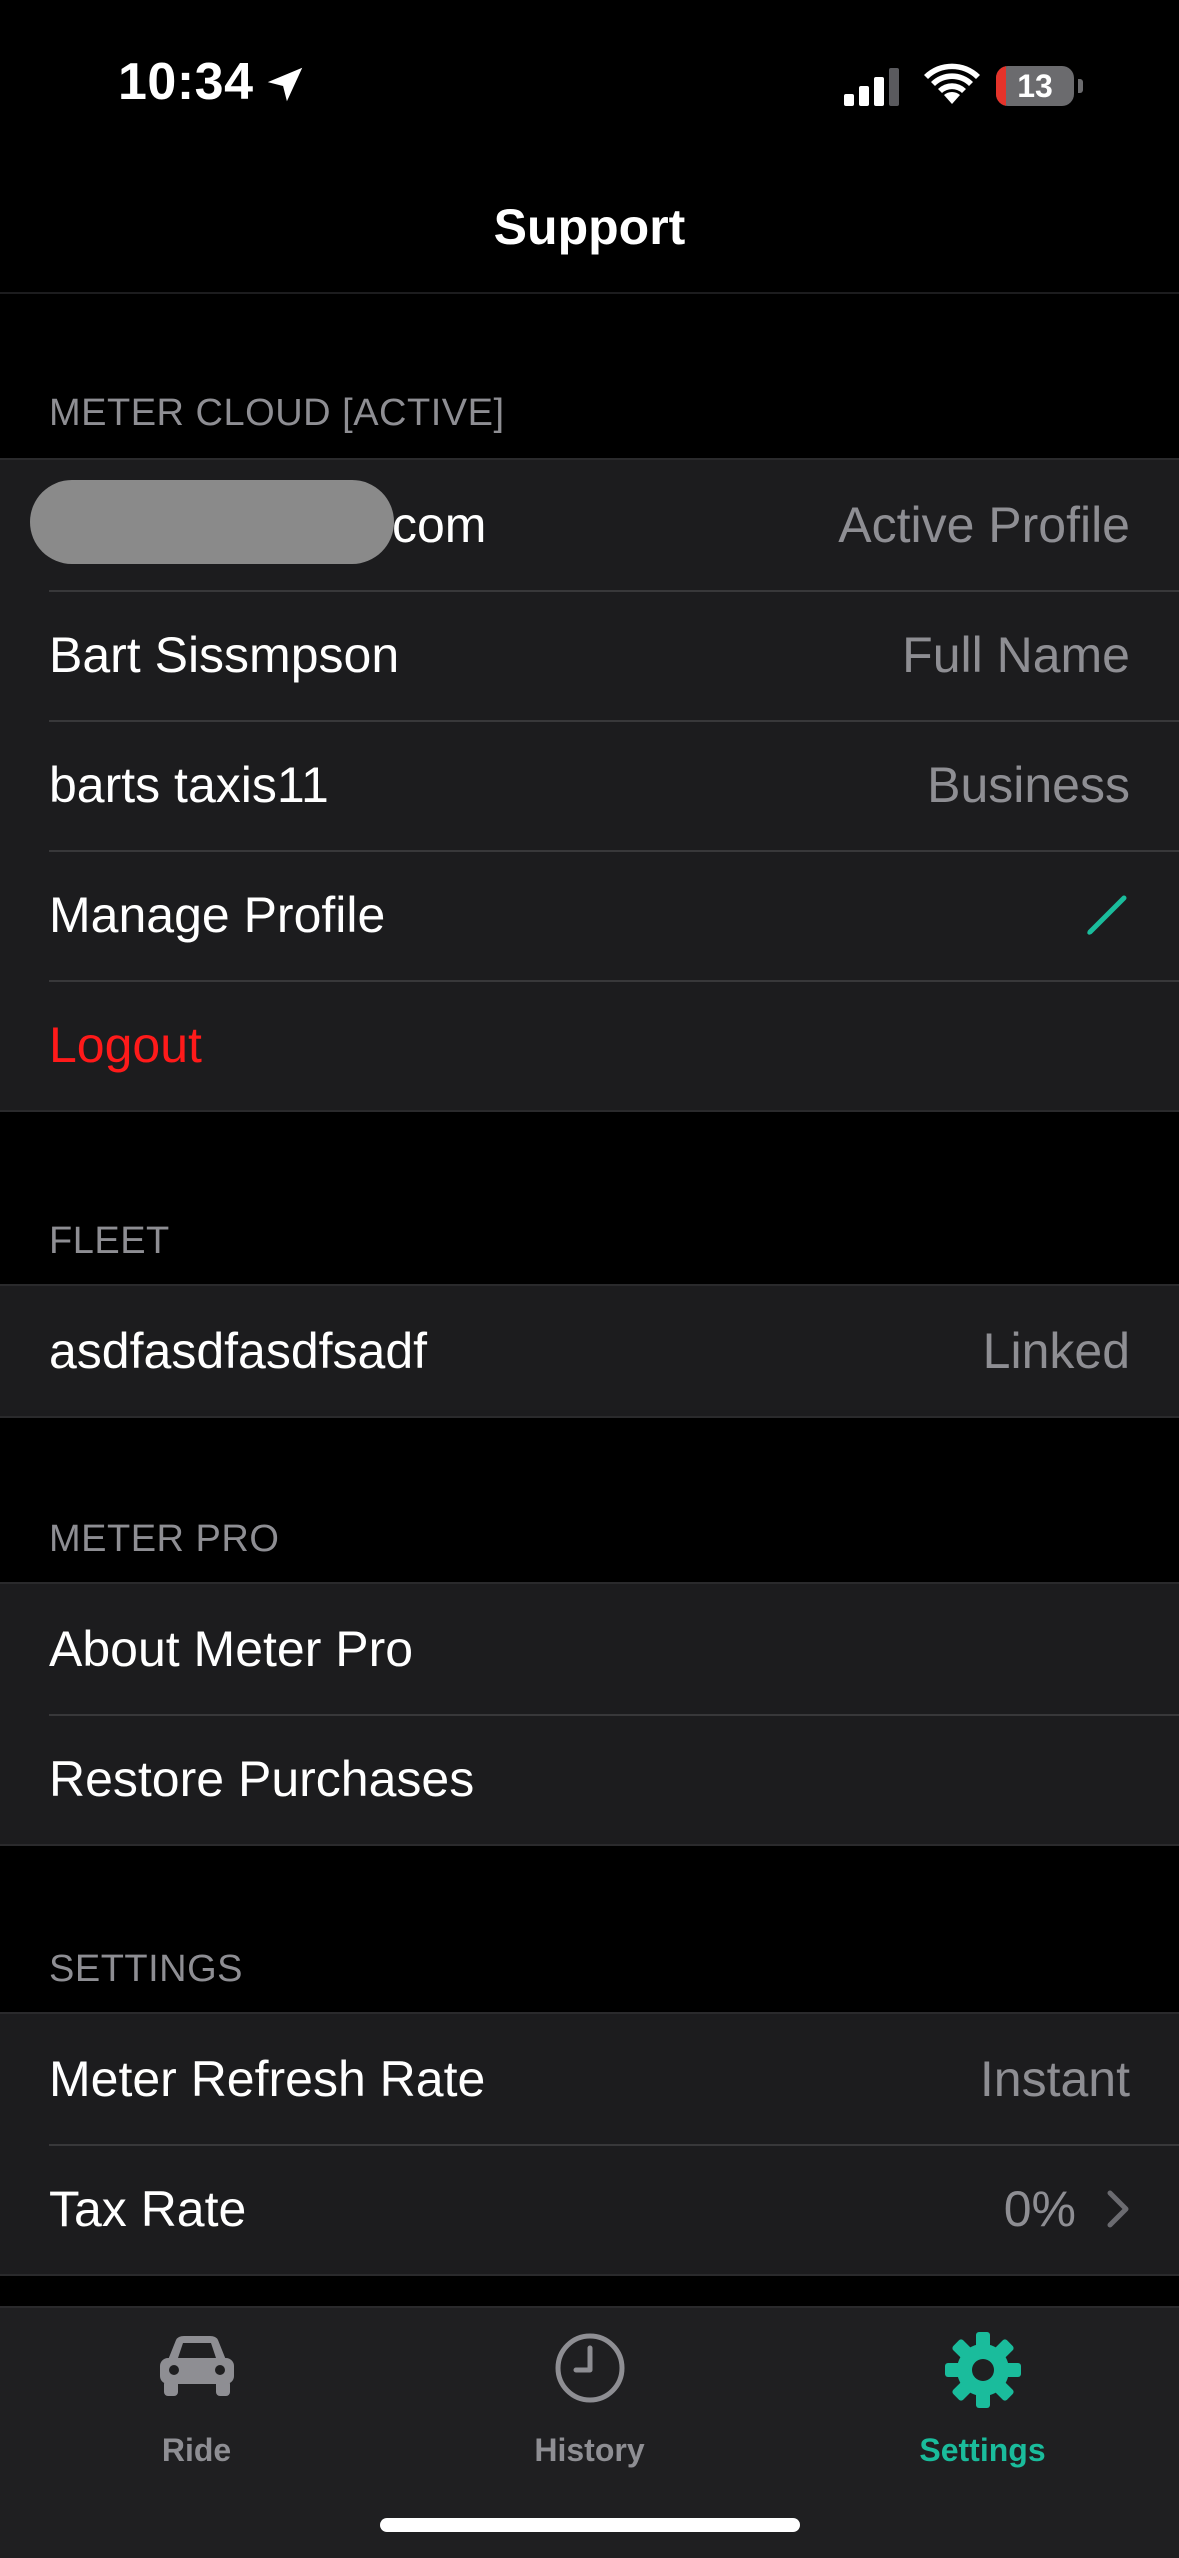 The height and width of the screenshot is (2558, 1179). Describe the element at coordinates (148, 2209) in the screenshot. I see `tax-rate-label: Tax Rate` at that location.